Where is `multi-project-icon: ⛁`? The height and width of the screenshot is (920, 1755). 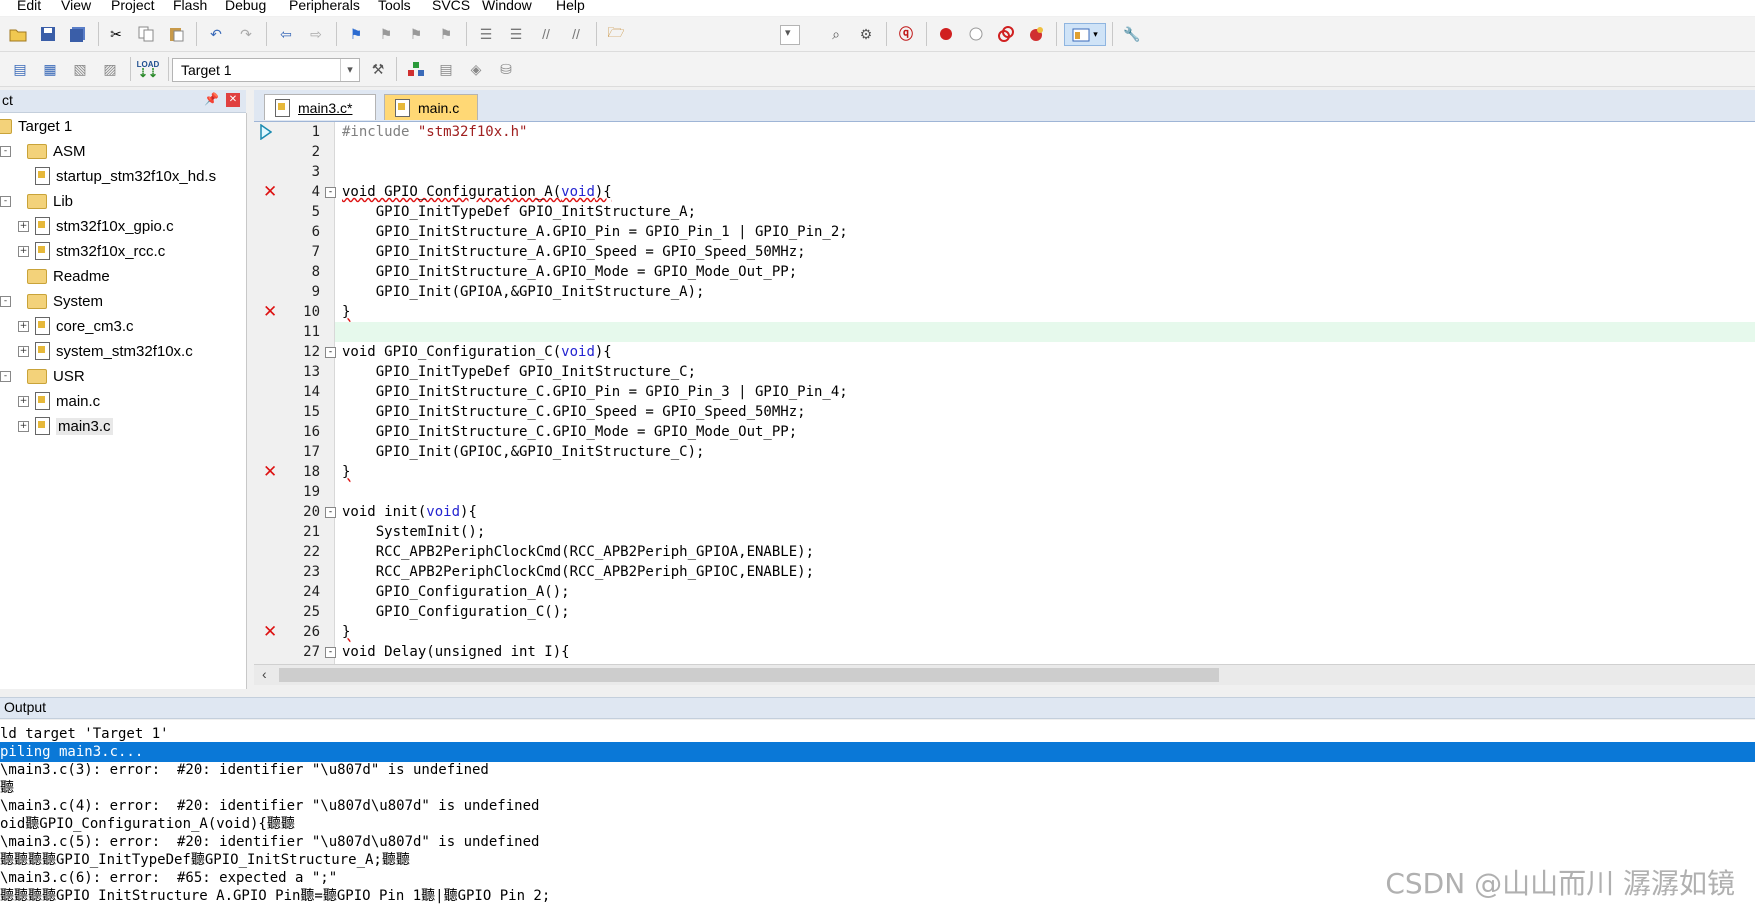 multi-project-icon: ⛁ is located at coordinates (506, 69).